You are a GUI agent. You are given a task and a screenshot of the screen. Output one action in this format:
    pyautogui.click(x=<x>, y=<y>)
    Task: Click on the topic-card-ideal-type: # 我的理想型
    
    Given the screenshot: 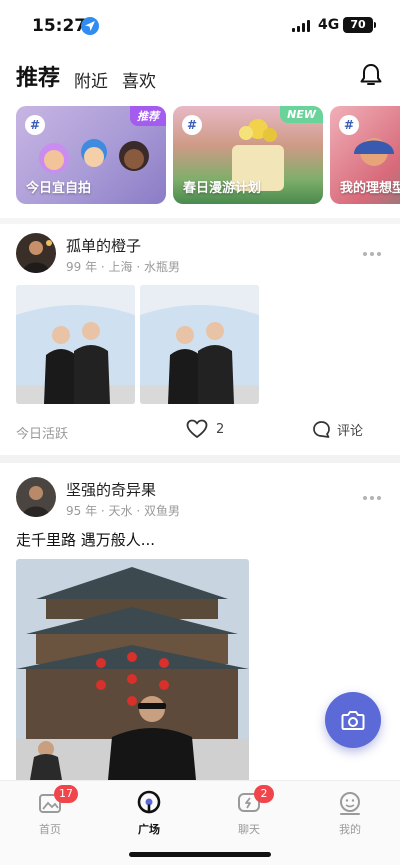 What is the action you would take?
    pyautogui.click(x=365, y=155)
    